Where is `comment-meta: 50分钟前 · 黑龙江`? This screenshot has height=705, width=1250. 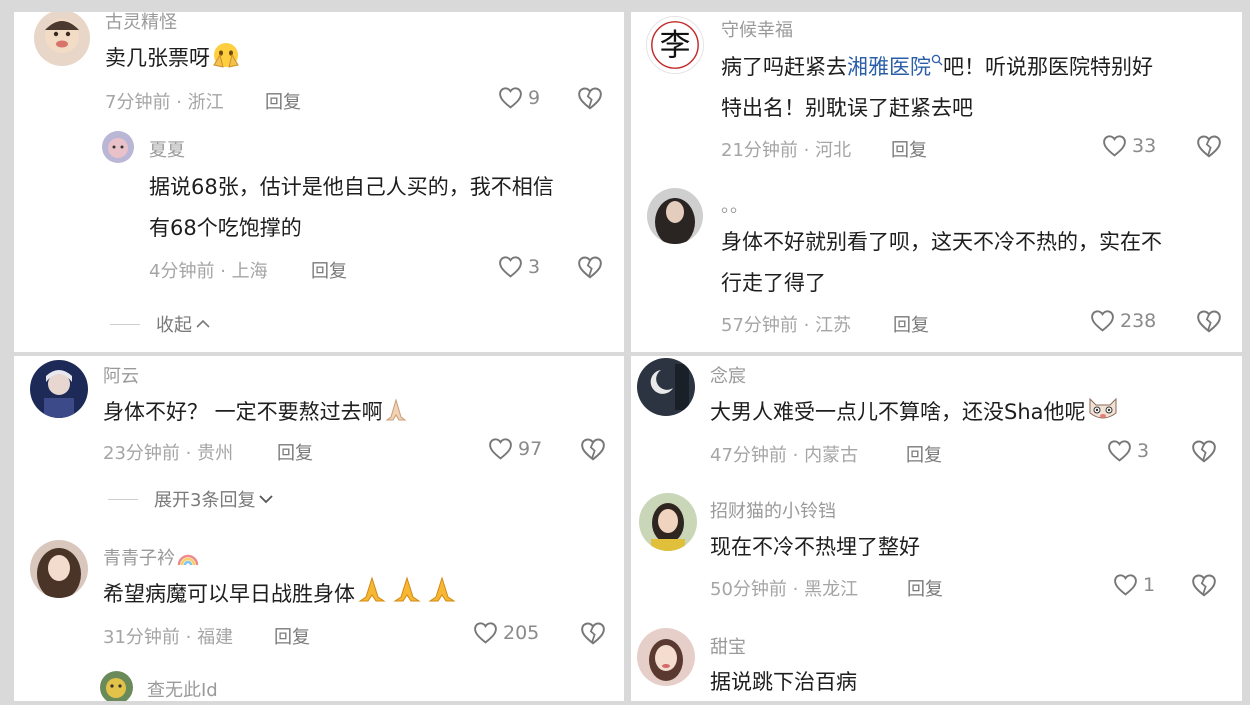
comment-meta: 50分钟前 · 黑龙江 is located at coordinates (784, 588).